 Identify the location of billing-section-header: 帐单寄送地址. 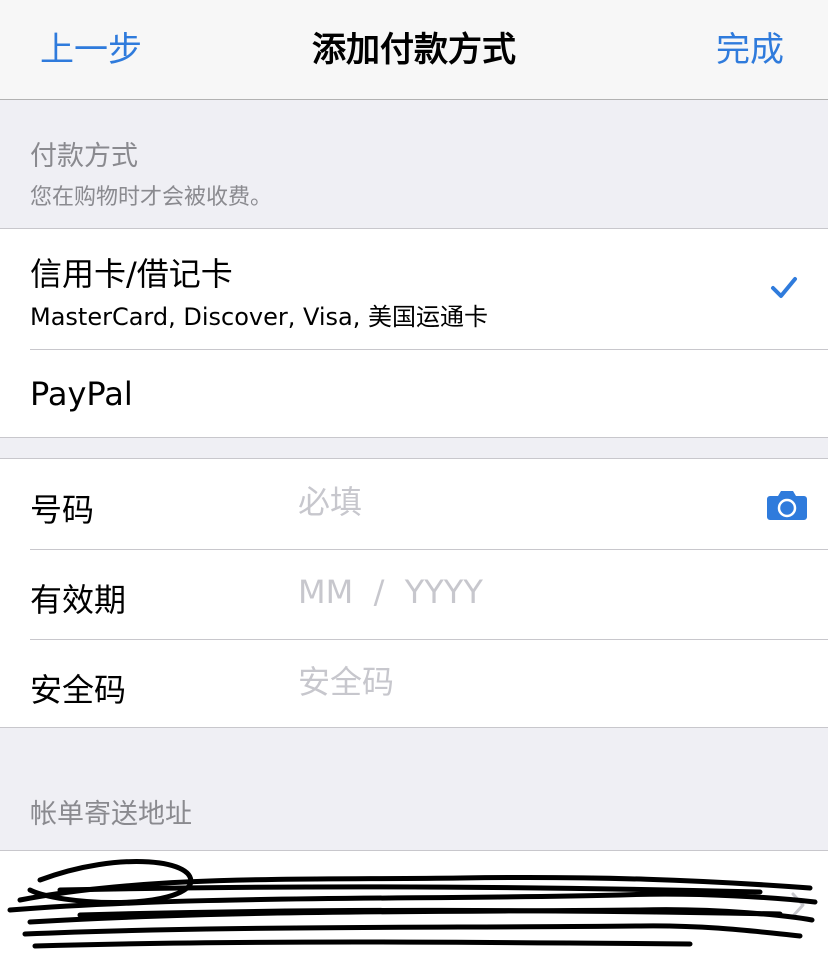
(111, 811).